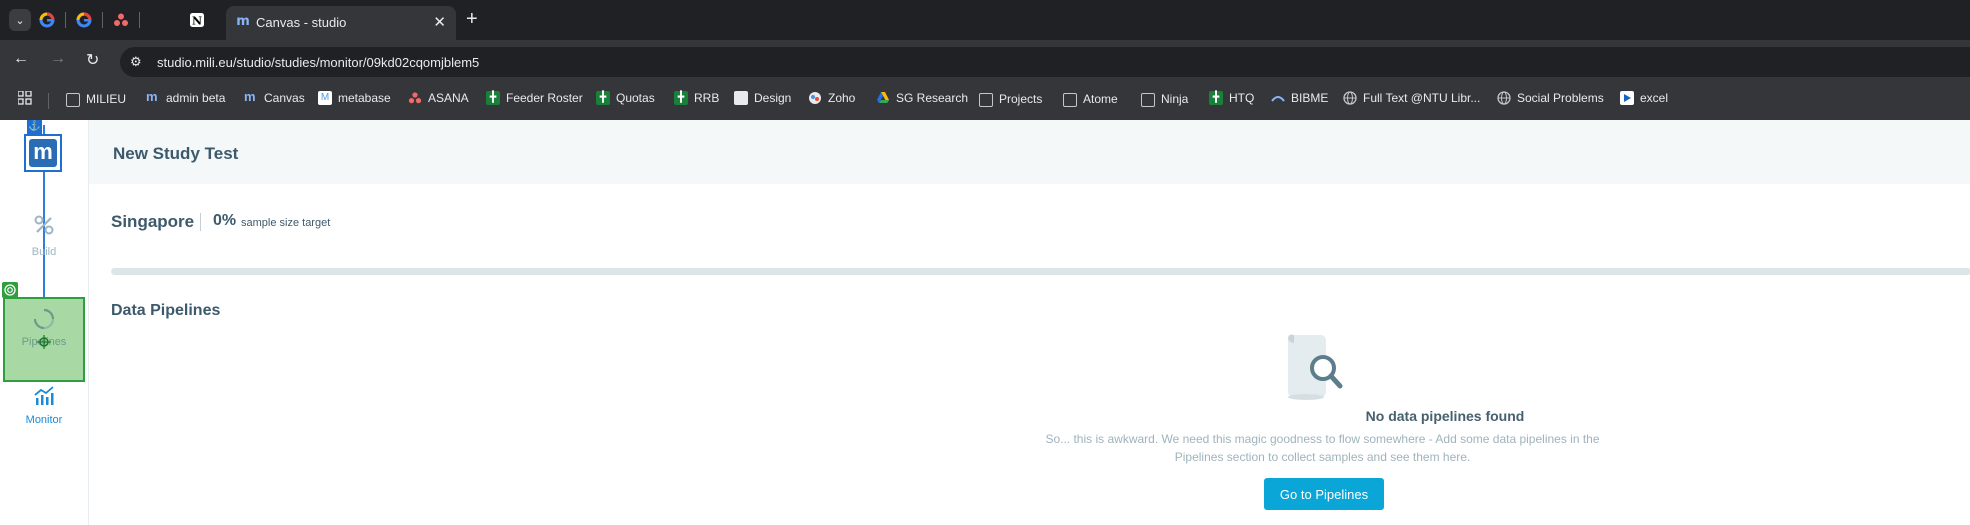  What do you see at coordinates (1100, 99) in the screenshot?
I see `bookmark-label: Atome` at bounding box center [1100, 99].